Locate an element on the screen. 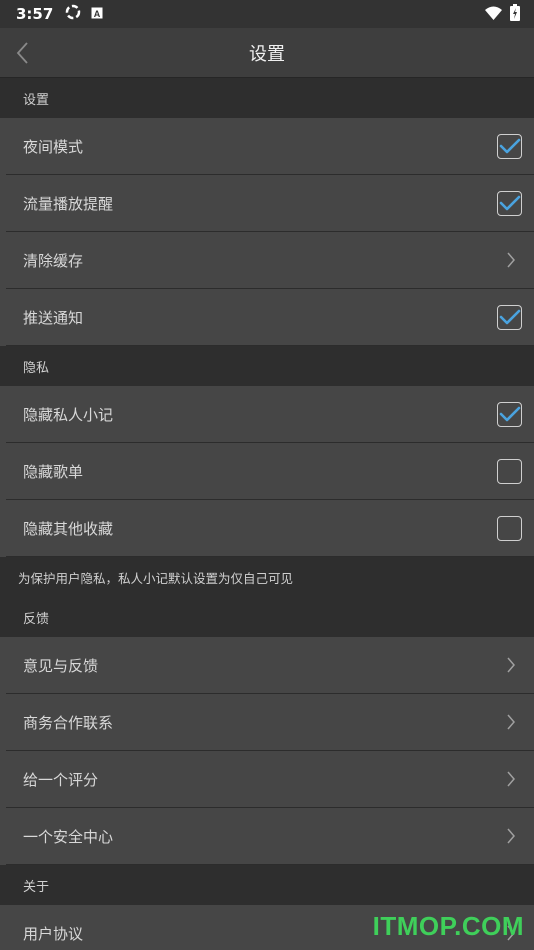 The image size is (534, 950). settings-row: 商务合作联系 is located at coordinates (270, 722).